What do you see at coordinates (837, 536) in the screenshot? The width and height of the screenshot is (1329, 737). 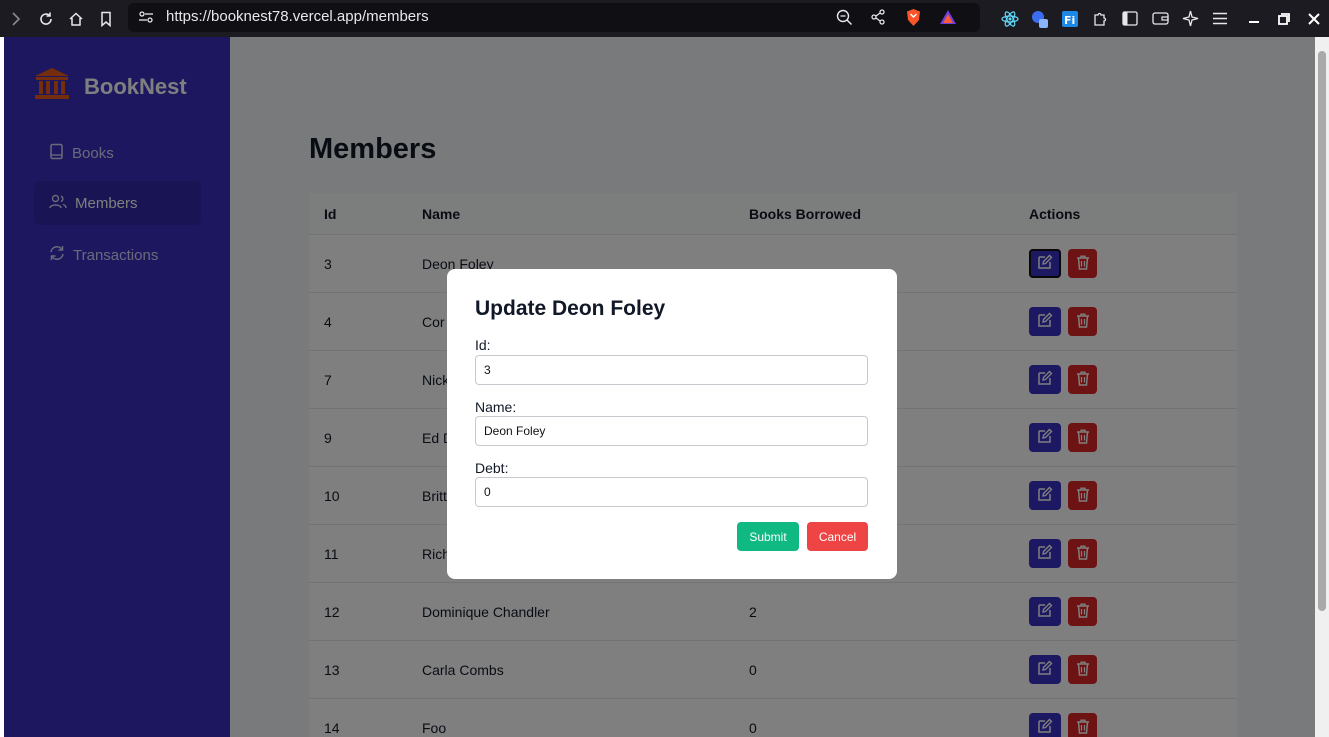 I see `cancel-button: Cancel` at bounding box center [837, 536].